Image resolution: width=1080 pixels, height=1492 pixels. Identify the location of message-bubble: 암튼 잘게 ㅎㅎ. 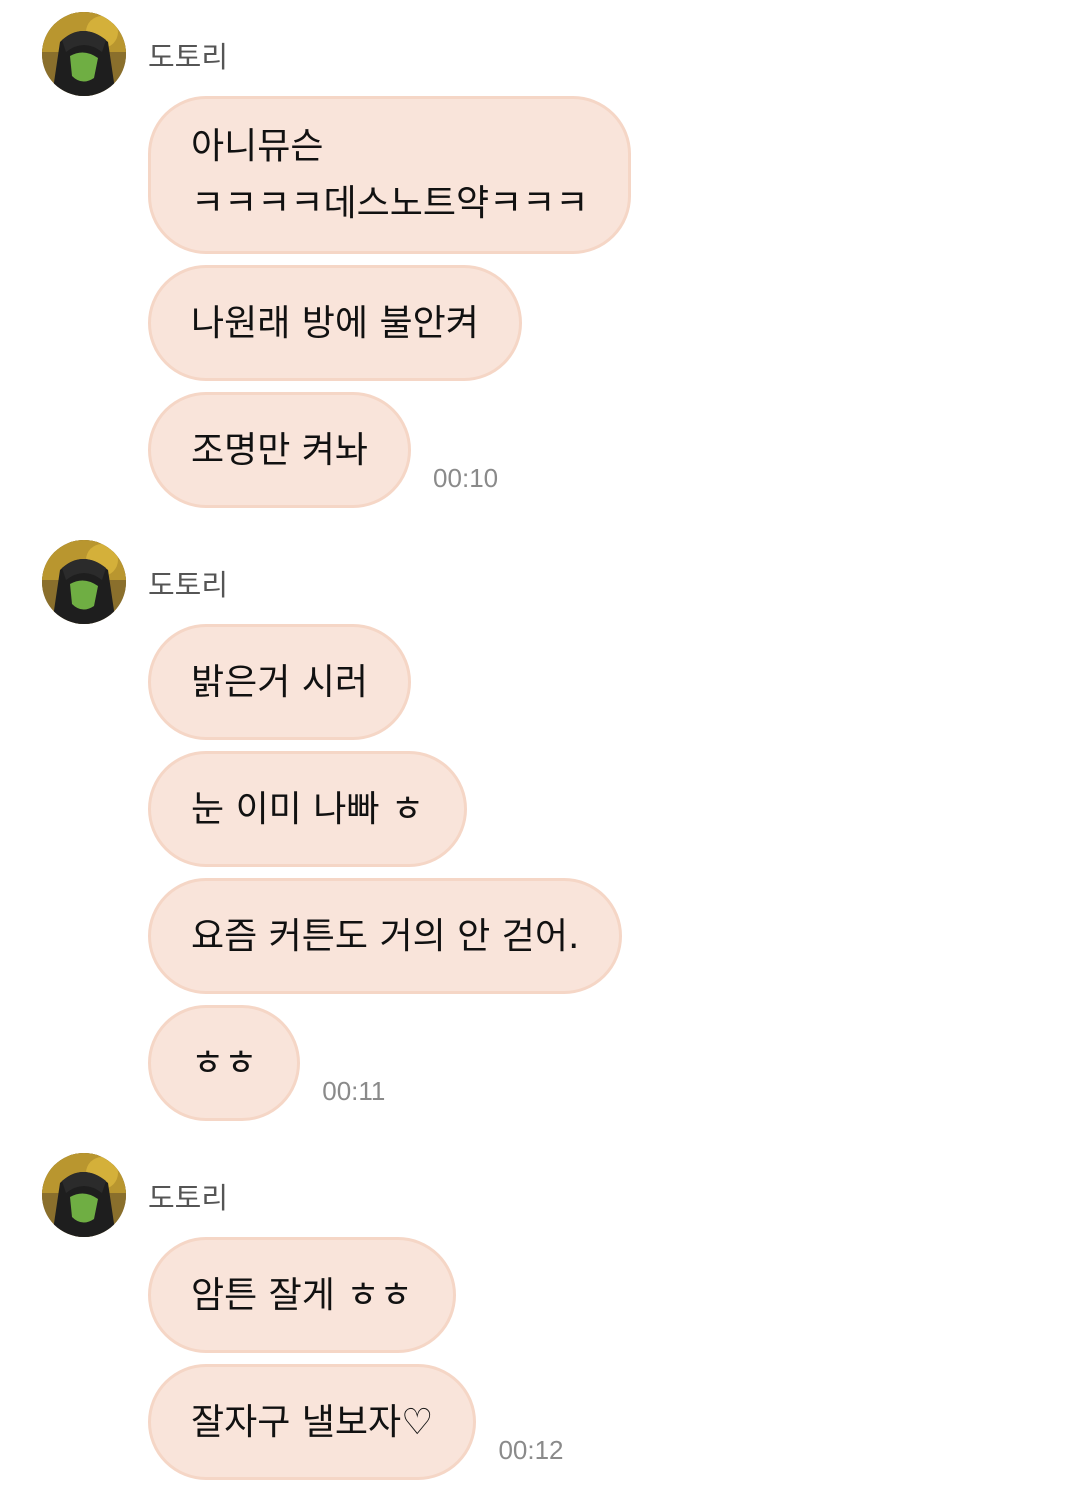
(302, 1295).